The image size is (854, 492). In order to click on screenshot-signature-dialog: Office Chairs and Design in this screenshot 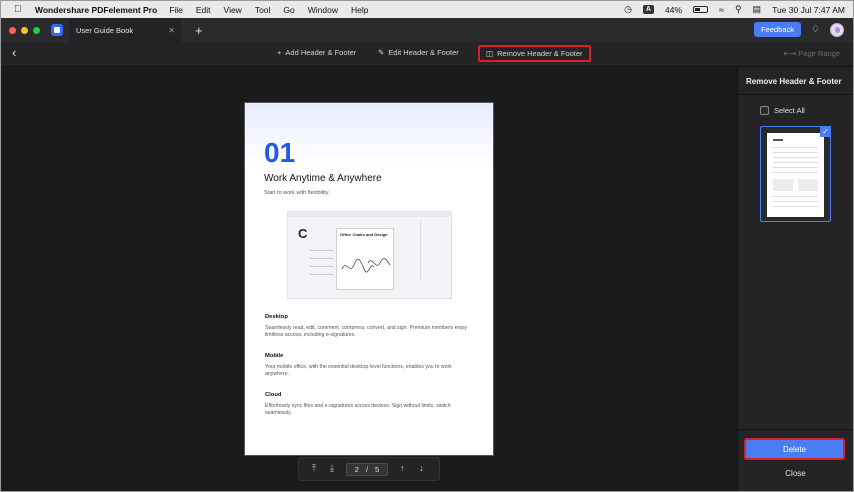, I will do `click(365, 259)`.